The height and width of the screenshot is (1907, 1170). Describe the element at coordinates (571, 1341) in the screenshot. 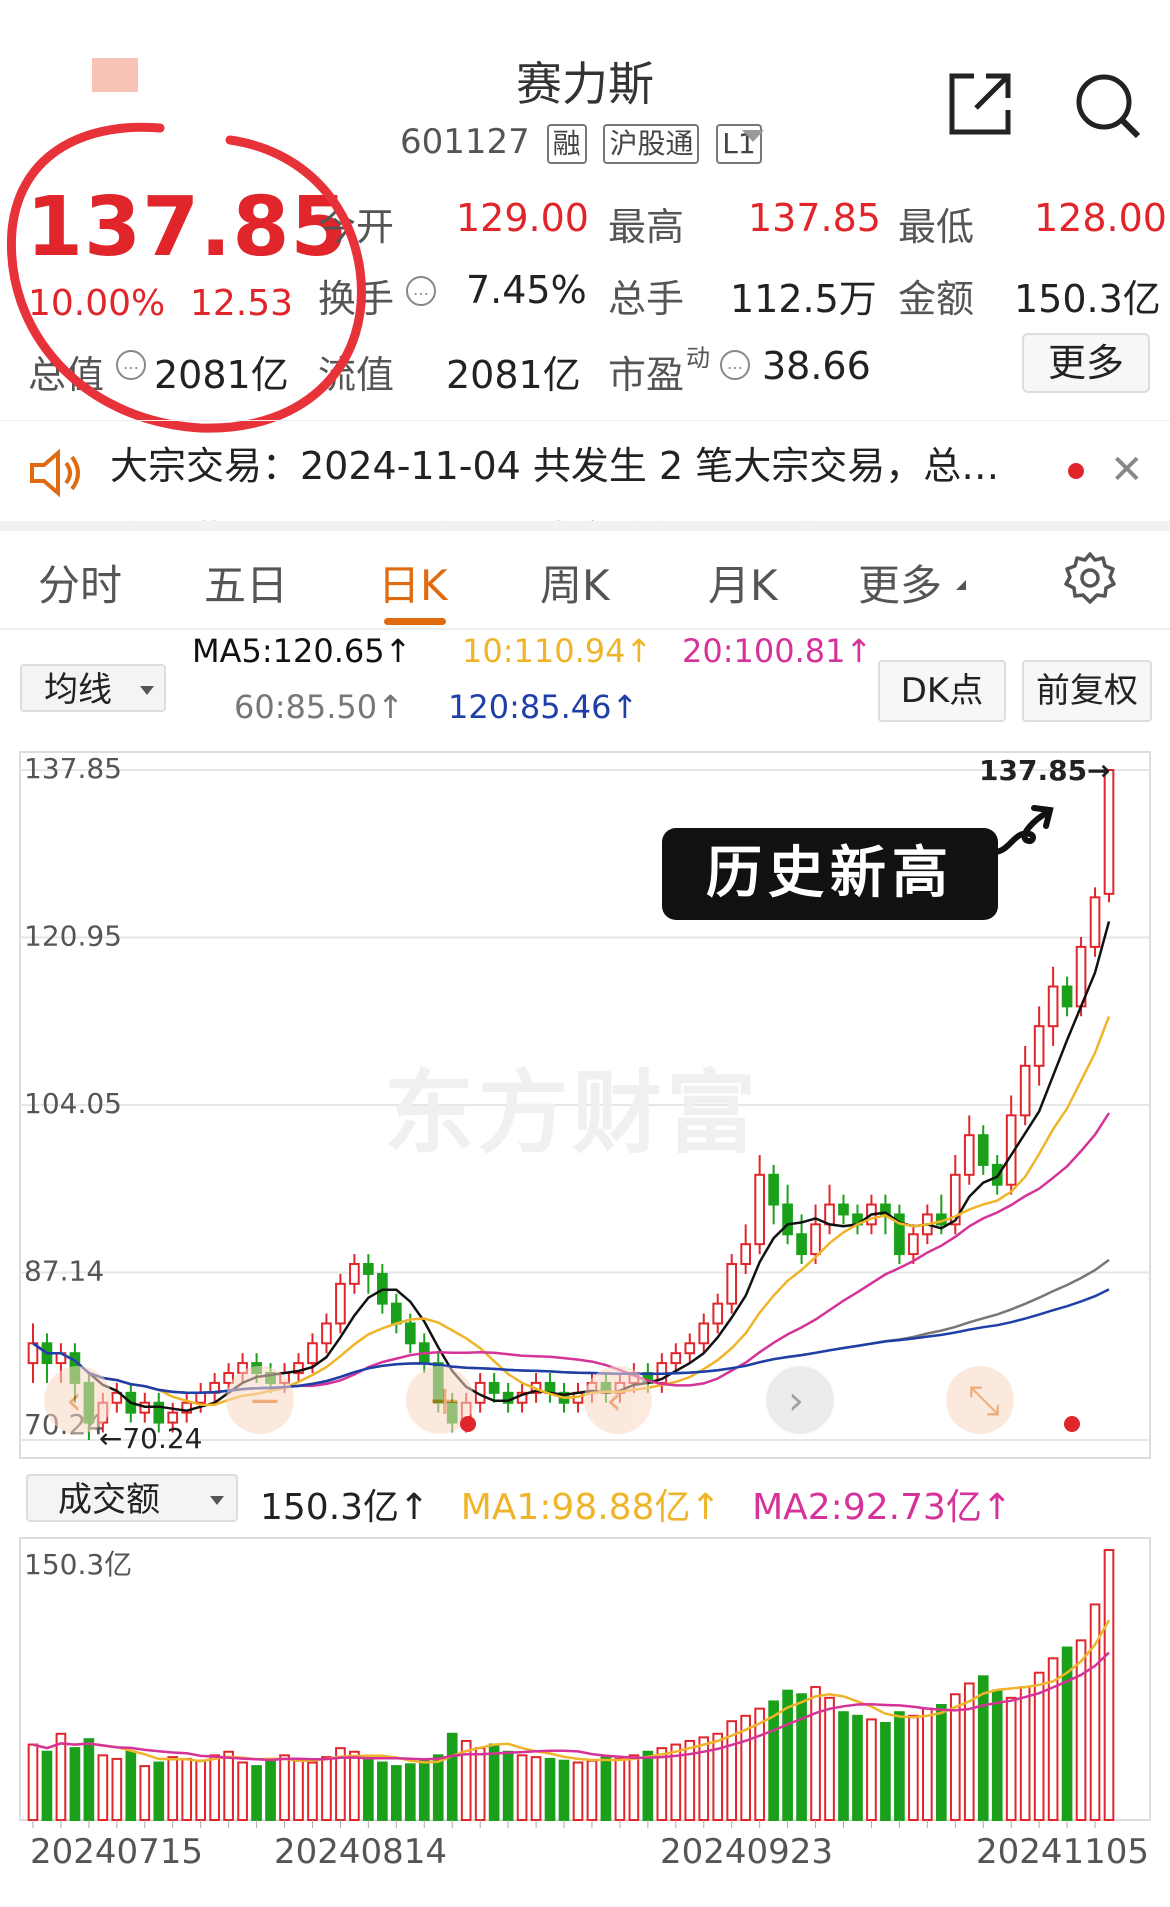

I see `ma-line-ma120` at that location.